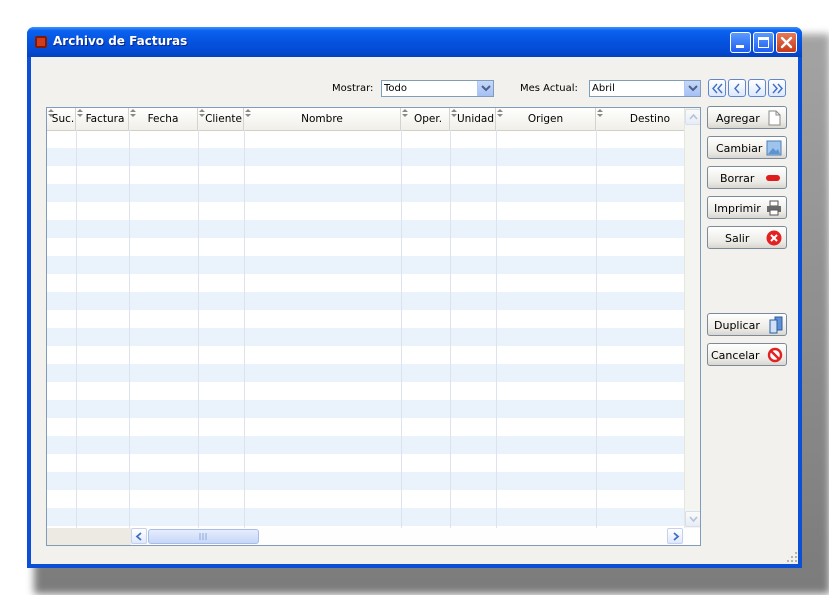 This screenshot has width=829, height=595. What do you see at coordinates (89, 536) in the screenshot?
I see `frozen-columns-area` at bounding box center [89, 536].